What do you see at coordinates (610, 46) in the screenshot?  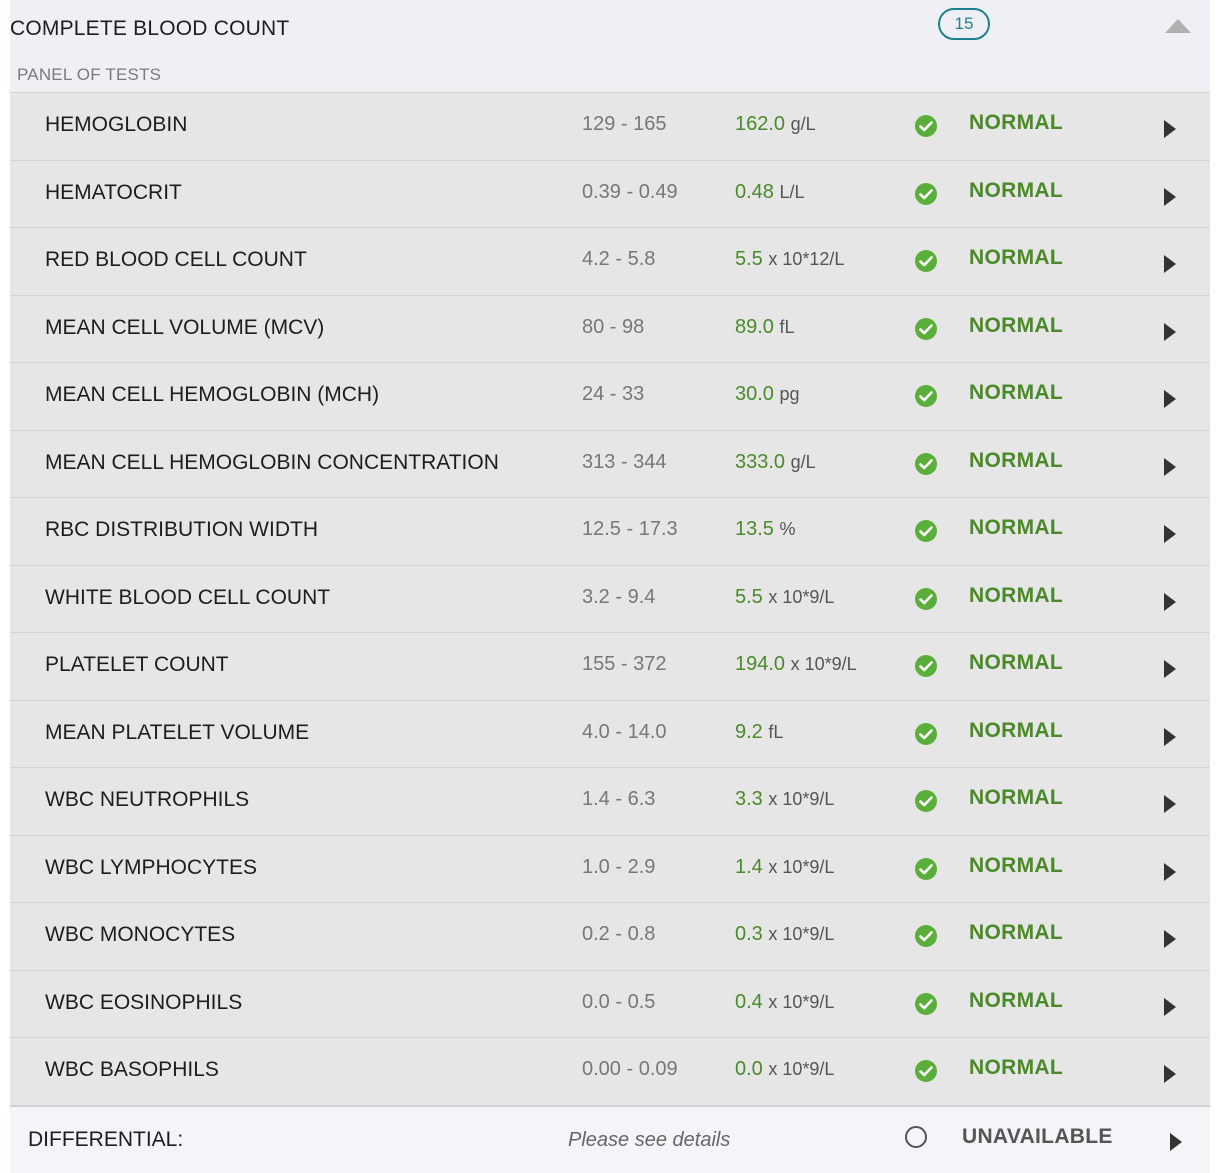 I see `panel-header: COMPLETE BLOOD COUNT PANEL OF TESTS 15` at bounding box center [610, 46].